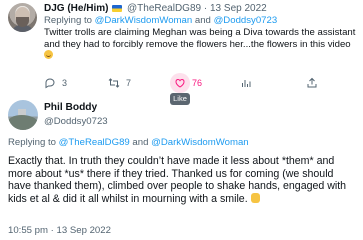 The image size is (363, 240). What do you see at coordinates (76, 8) in the screenshot?
I see `display-name: DJG (He/Him)` at bounding box center [76, 8].